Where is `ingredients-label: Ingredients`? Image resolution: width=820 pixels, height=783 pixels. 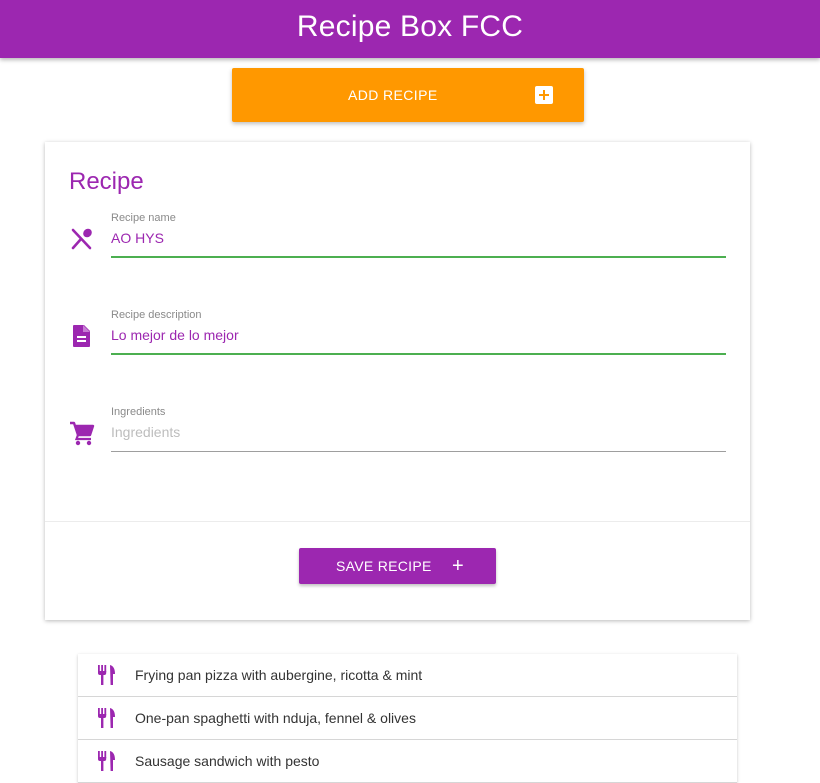
ingredients-label: Ingredients is located at coordinates (138, 412).